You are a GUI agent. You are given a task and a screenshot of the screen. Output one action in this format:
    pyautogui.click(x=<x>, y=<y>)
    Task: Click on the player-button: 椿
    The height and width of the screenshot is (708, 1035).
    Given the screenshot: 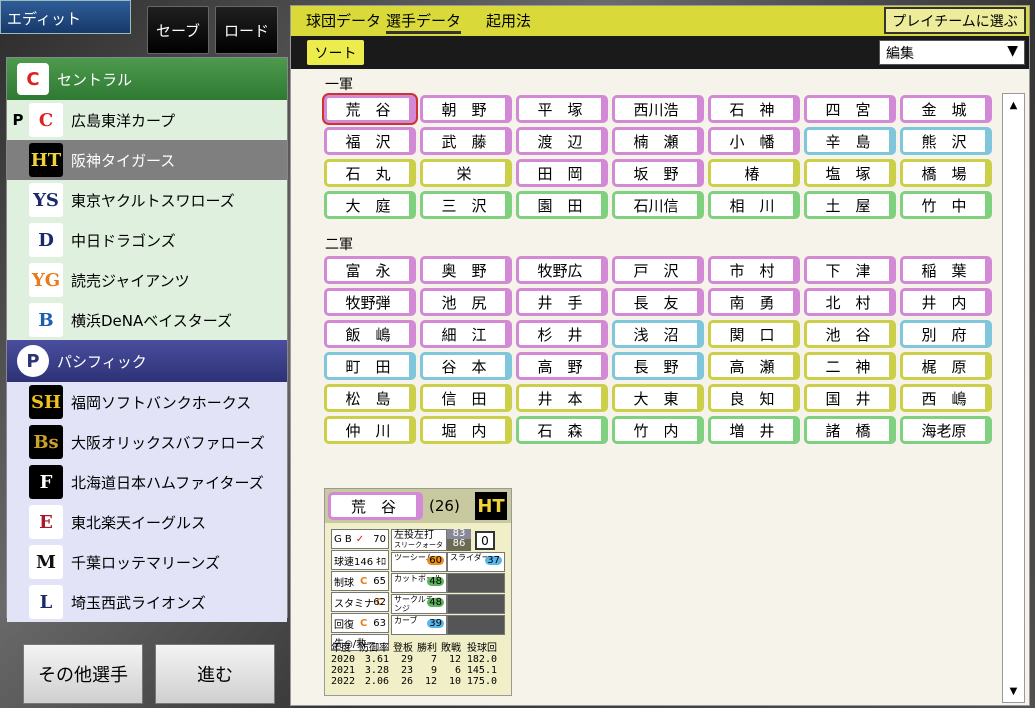 What is the action you would take?
    pyautogui.click(x=754, y=173)
    